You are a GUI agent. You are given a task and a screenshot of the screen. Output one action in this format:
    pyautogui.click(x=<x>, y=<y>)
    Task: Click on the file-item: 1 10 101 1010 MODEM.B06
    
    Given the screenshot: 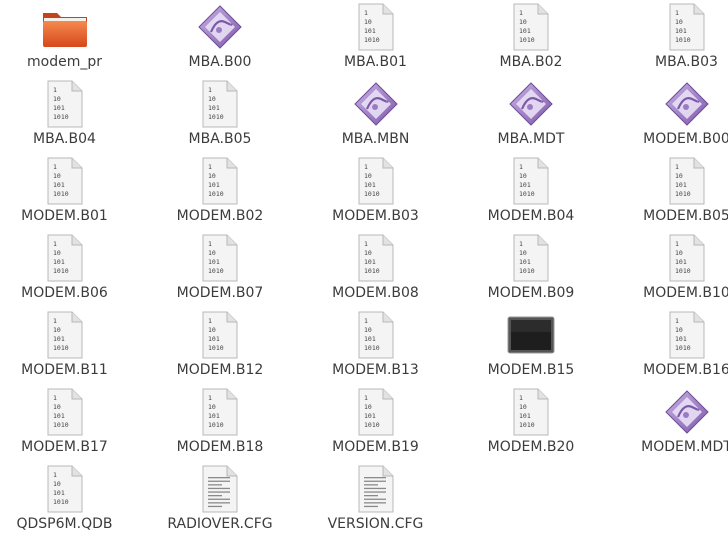 What is the action you would take?
    pyautogui.click(x=71, y=269)
    